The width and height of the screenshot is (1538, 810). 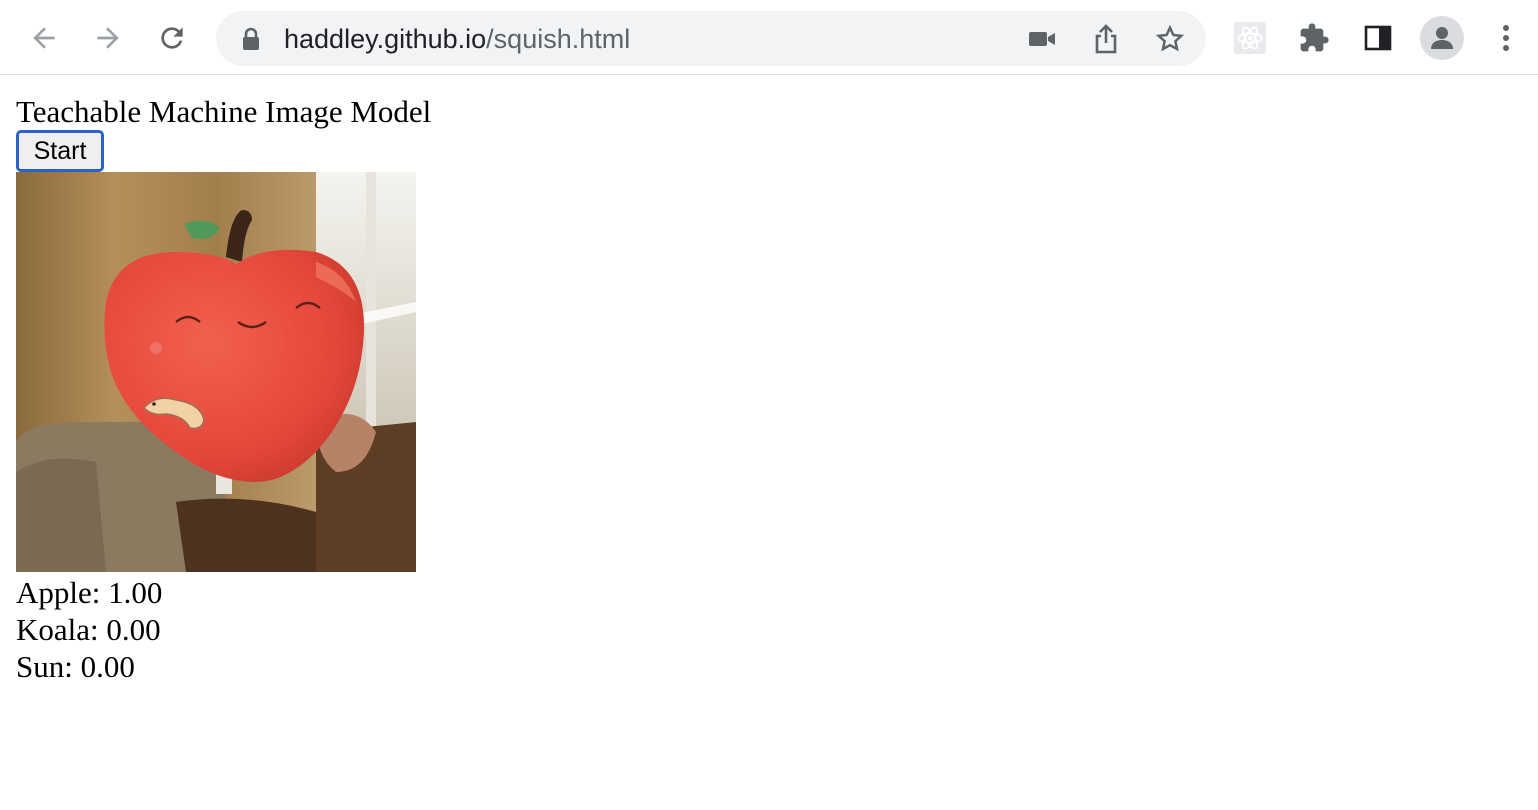 I want to click on browser-toolbar: haddley.github.io/squish.html, so click(x=769, y=37).